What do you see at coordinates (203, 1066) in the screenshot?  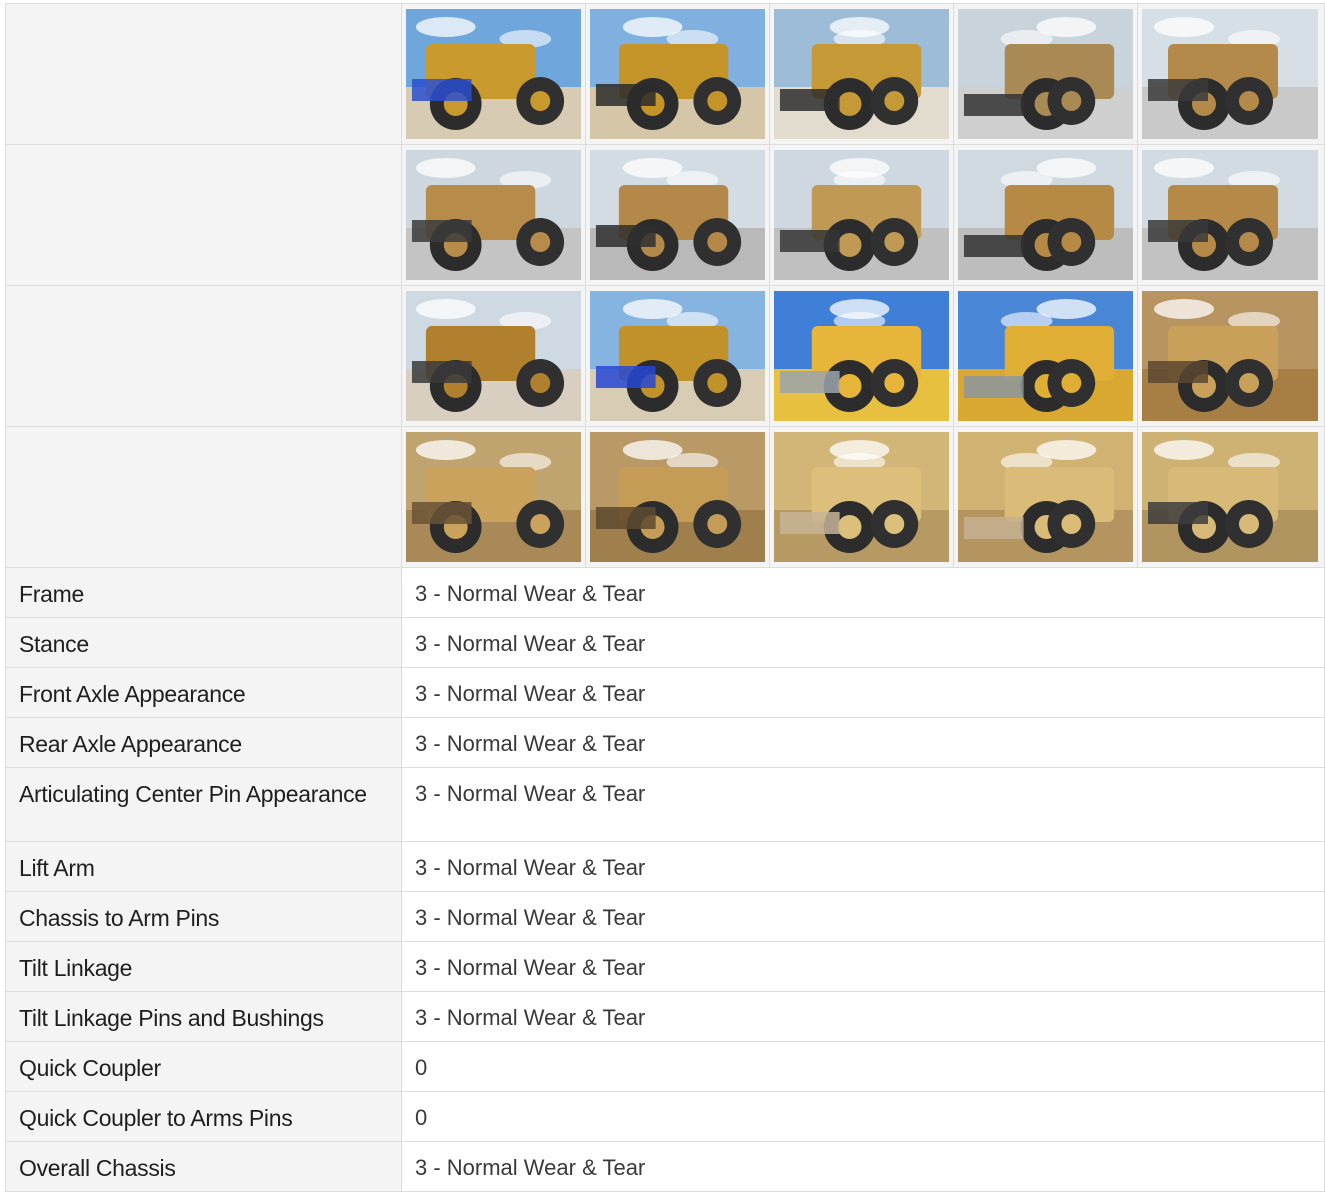 I see `row-label: Quick Coupler` at bounding box center [203, 1066].